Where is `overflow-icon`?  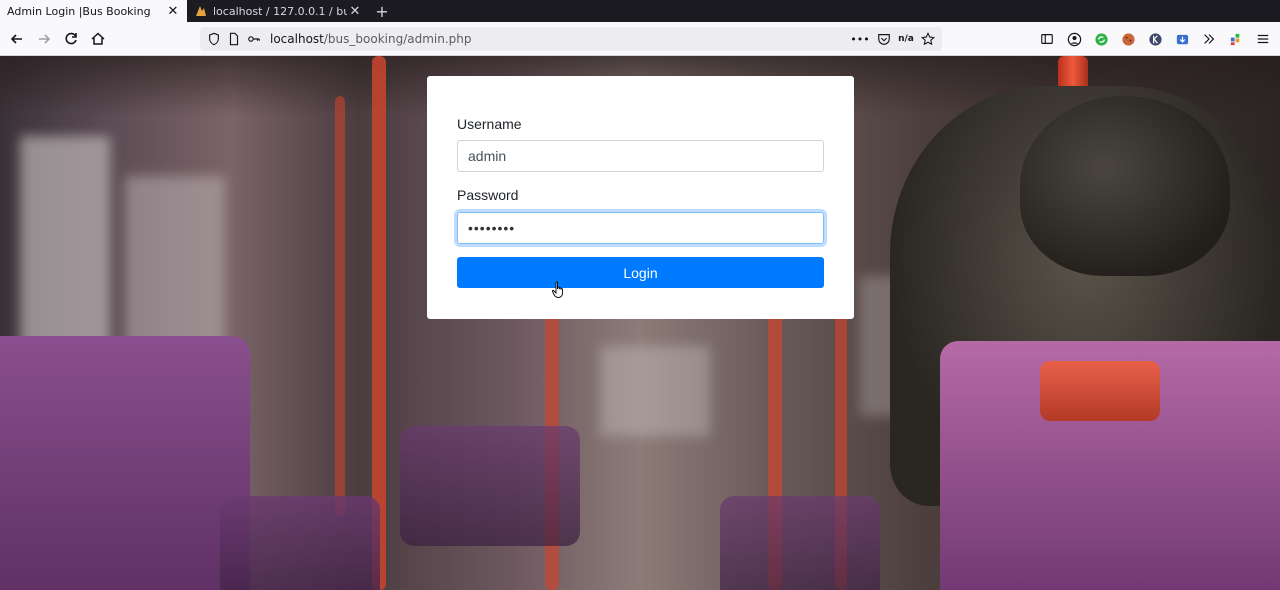
overflow-icon is located at coordinates (1209, 39).